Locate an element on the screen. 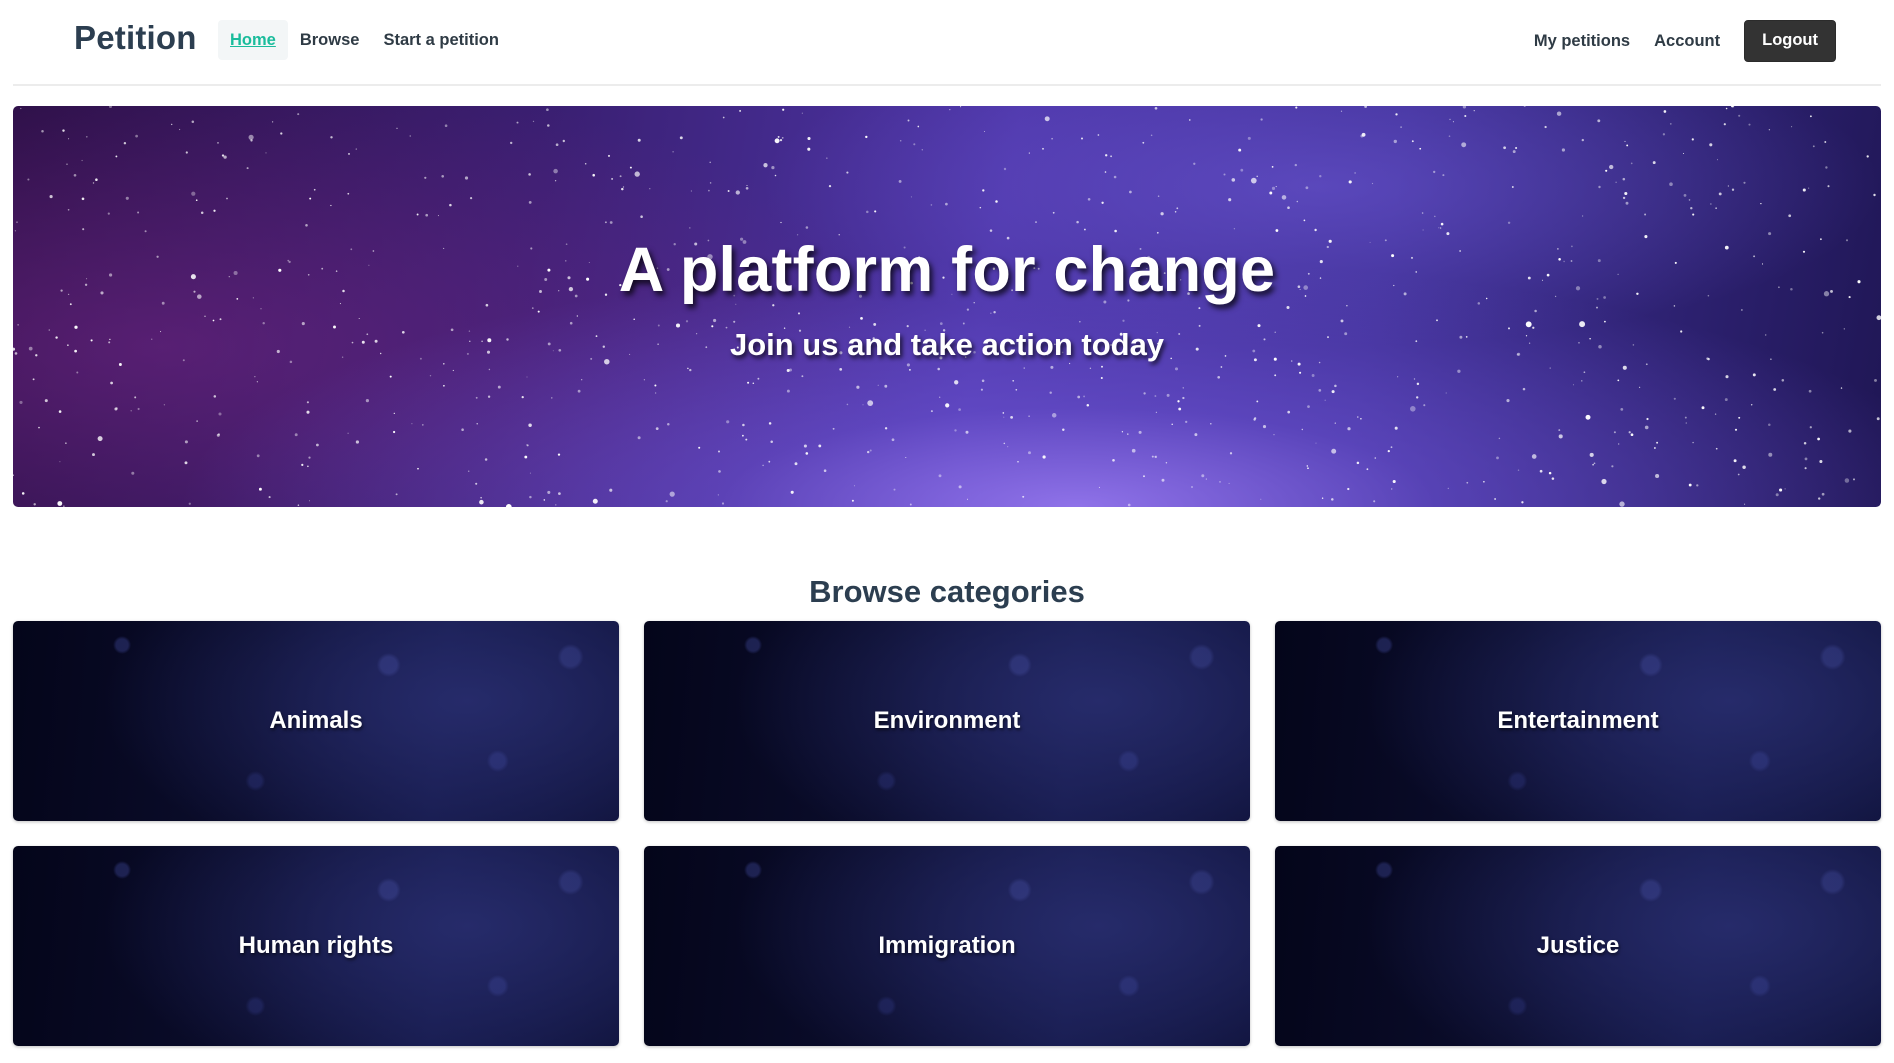 This screenshot has height=1063, width=1894. nav-link-start-petition: Start a petition is located at coordinates (441, 40).